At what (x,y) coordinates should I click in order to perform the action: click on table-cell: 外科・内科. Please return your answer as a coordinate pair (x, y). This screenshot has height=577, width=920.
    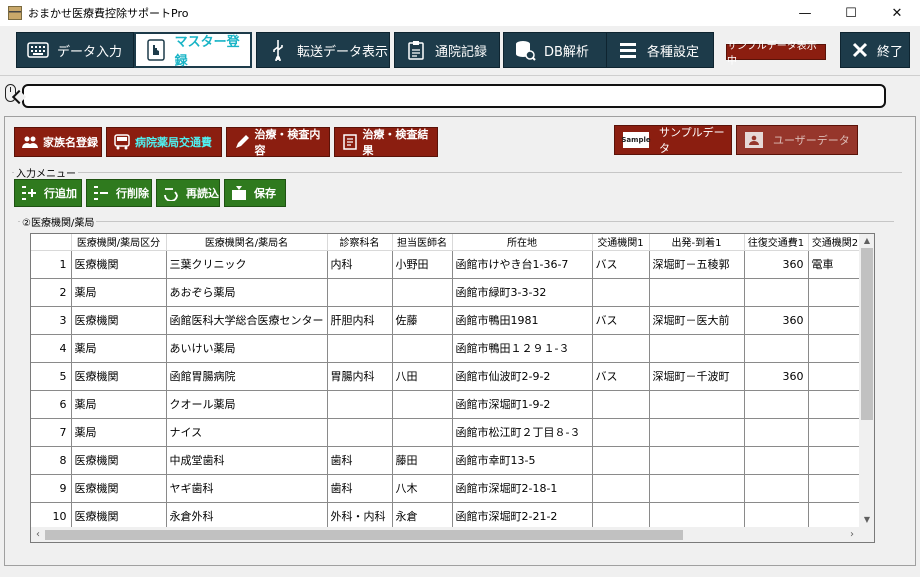
    Looking at the image, I should click on (360, 516).